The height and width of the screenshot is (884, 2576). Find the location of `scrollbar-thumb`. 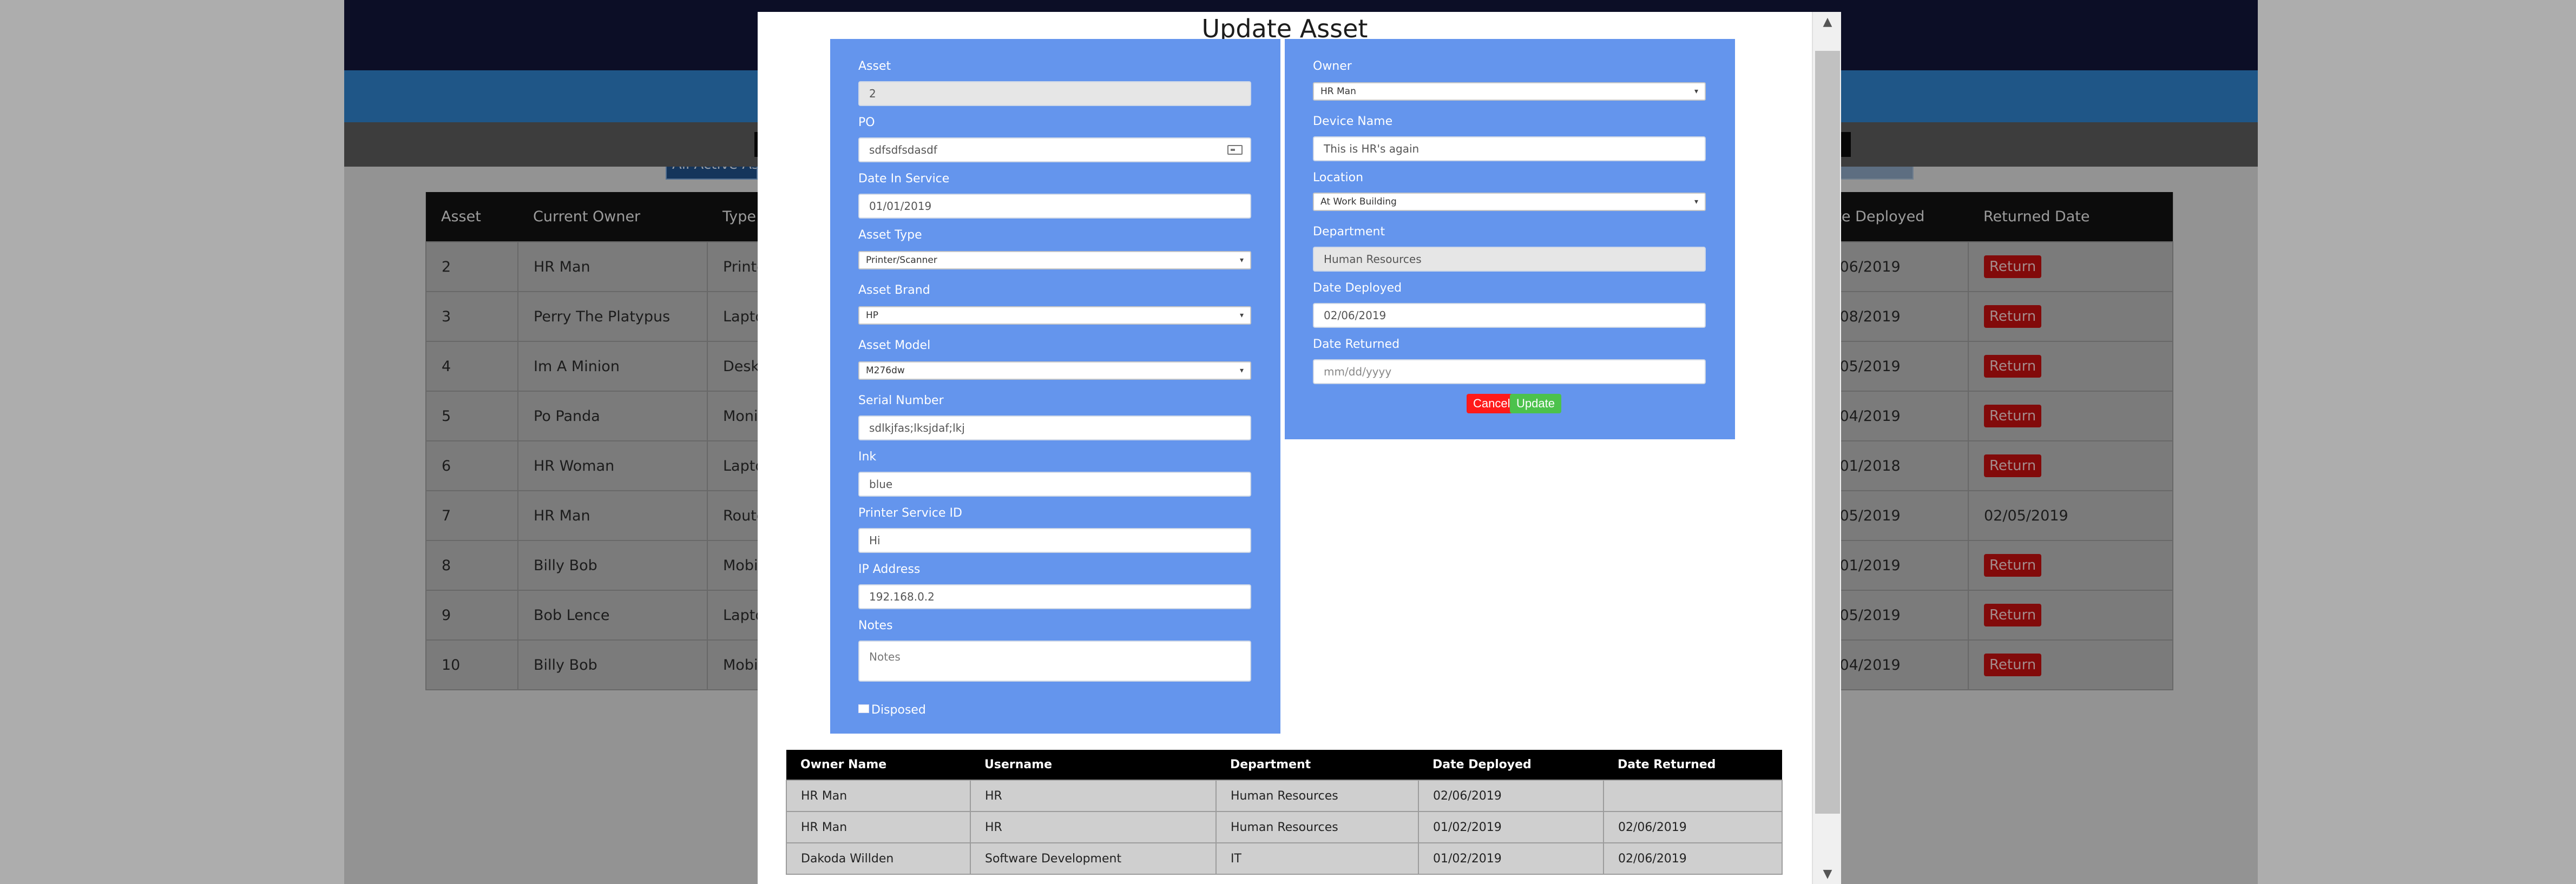

scrollbar-thumb is located at coordinates (1827, 433).